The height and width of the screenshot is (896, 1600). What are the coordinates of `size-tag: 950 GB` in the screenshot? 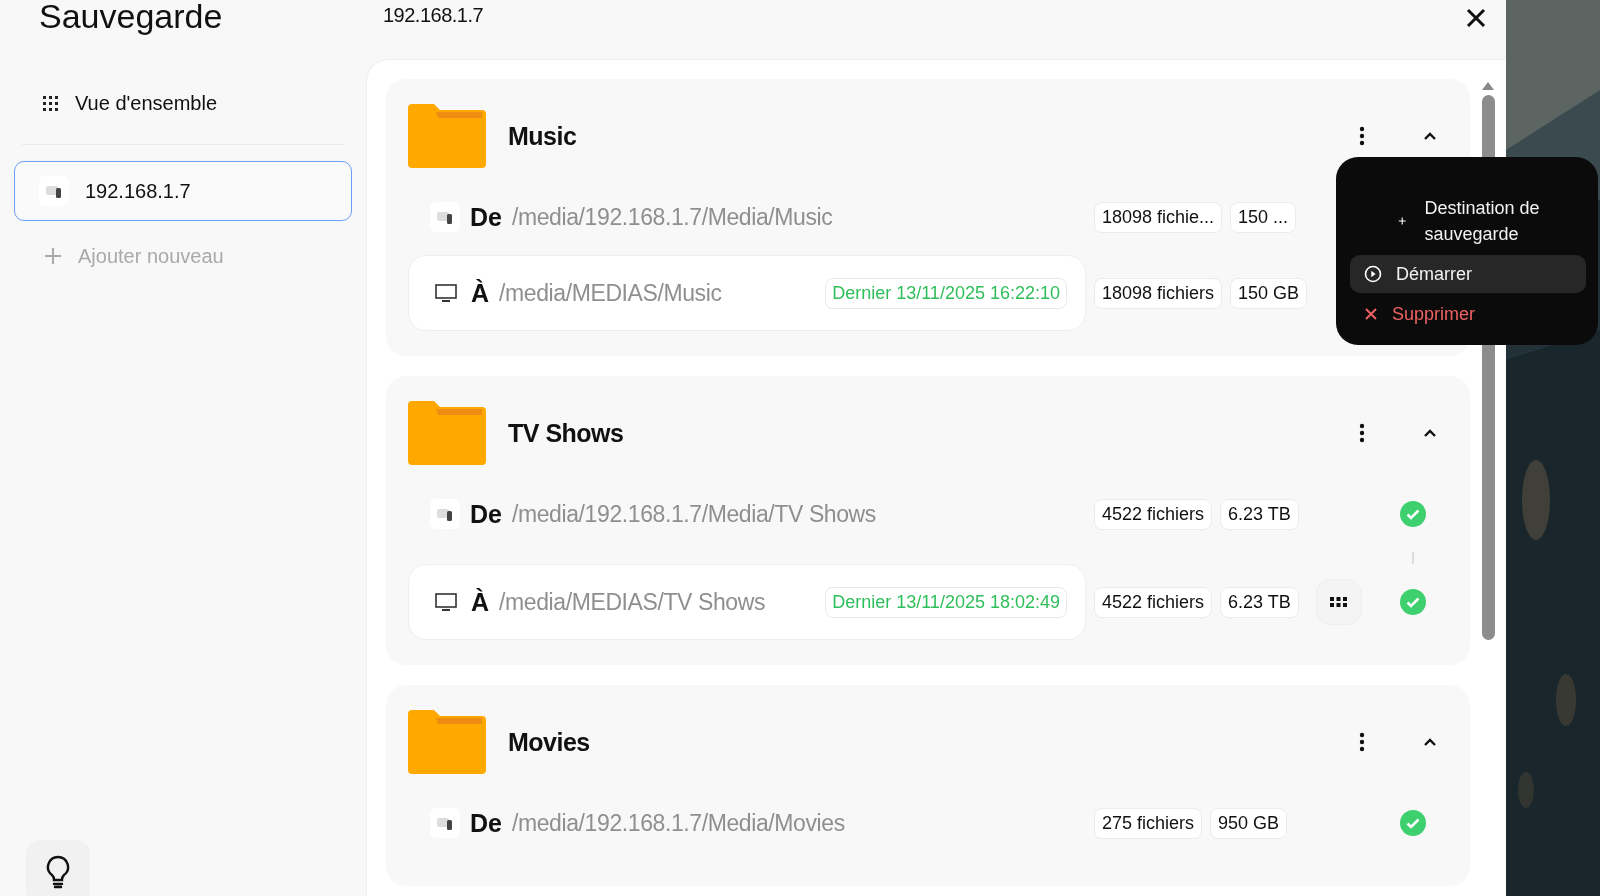 It's located at (1249, 823).